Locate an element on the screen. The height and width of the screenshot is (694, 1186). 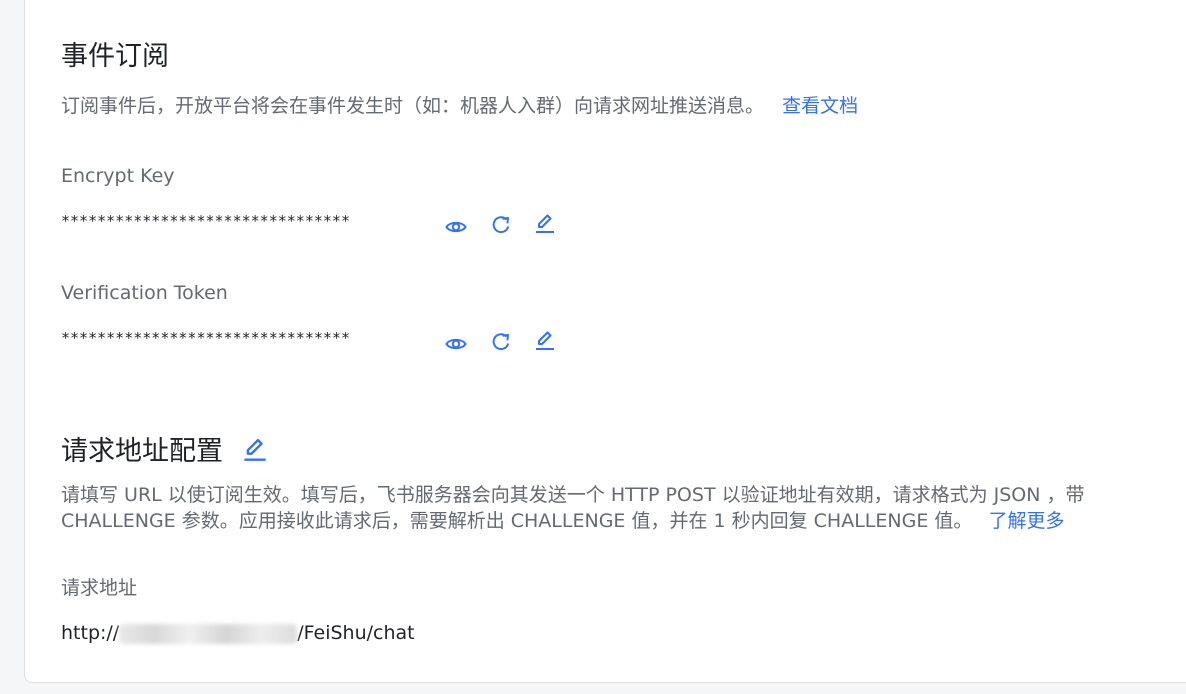
learn-more-link: 了解更多 is located at coordinates (1026, 521).